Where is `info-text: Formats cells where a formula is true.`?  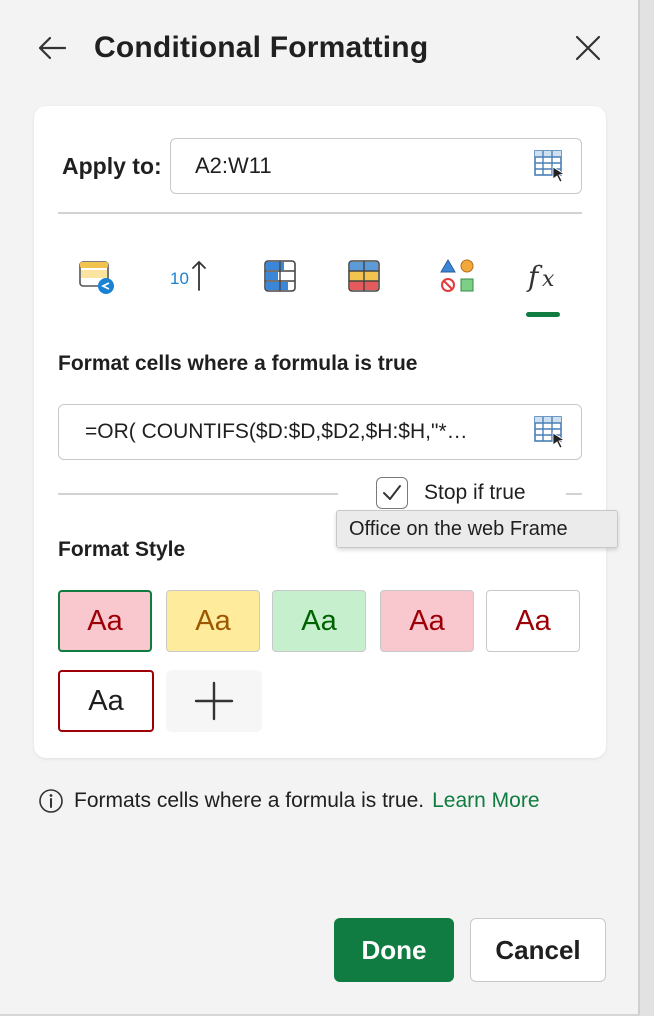
info-text: Formats cells where a formula is true. is located at coordinates (249, 800).